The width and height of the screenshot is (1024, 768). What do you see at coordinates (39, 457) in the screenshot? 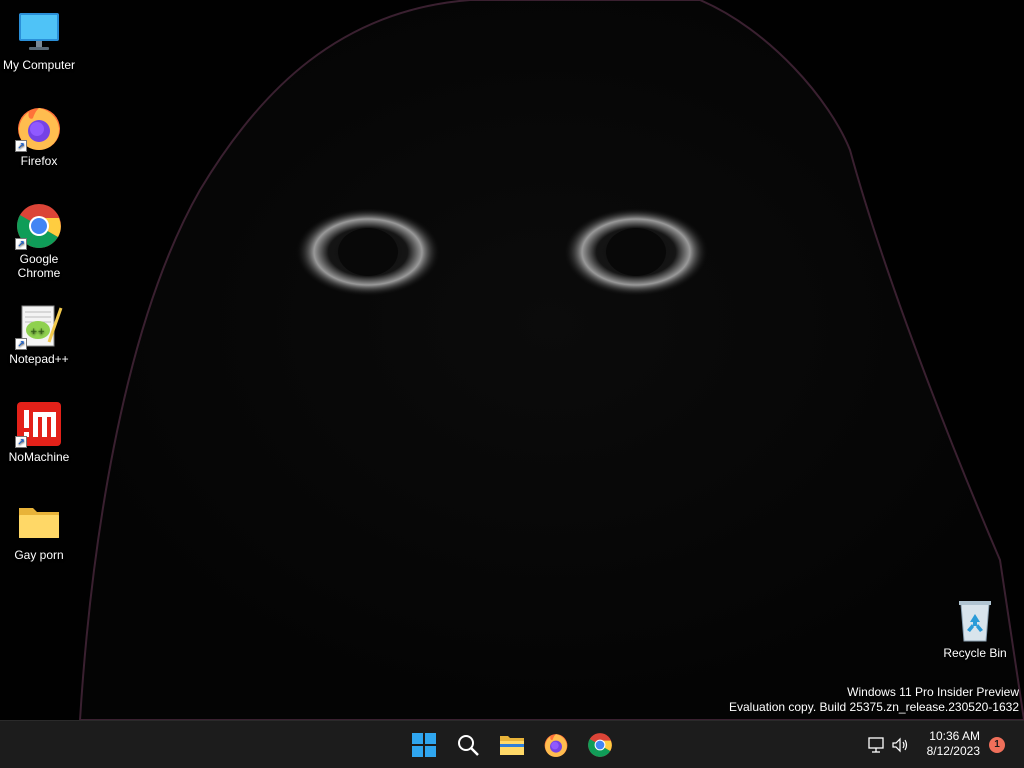
I see `desktop-icon-label: NoMachine` at bounding box center [39, 457].